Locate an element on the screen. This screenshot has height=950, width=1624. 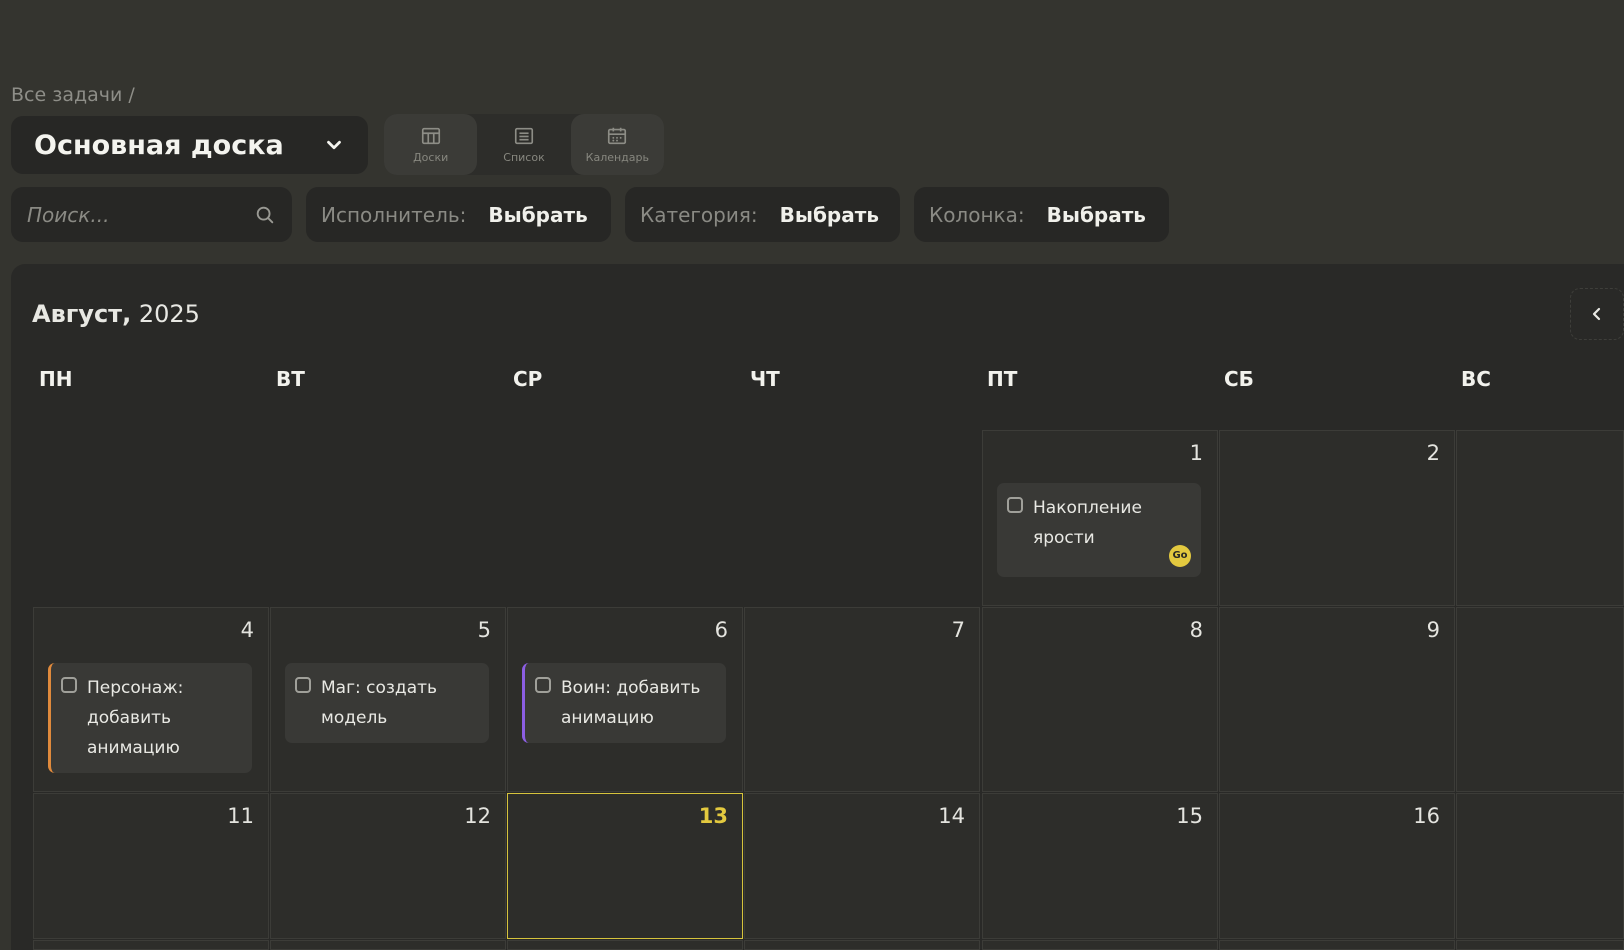
filter-category: Категория: Выбрать is located at coordinates (762, 214).